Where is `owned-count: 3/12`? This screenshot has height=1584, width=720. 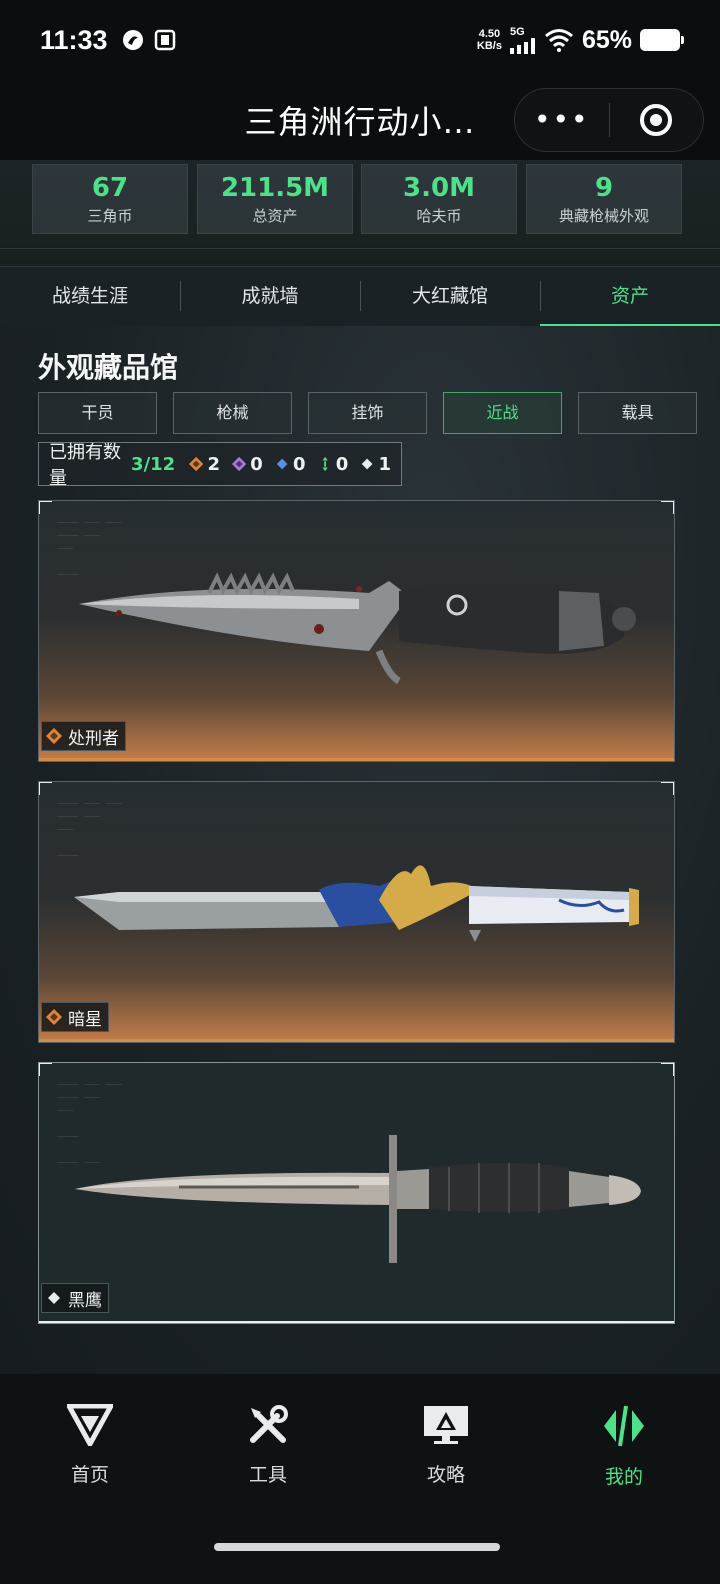 owned-count: 3/12 is located at coordinates (153, 464).